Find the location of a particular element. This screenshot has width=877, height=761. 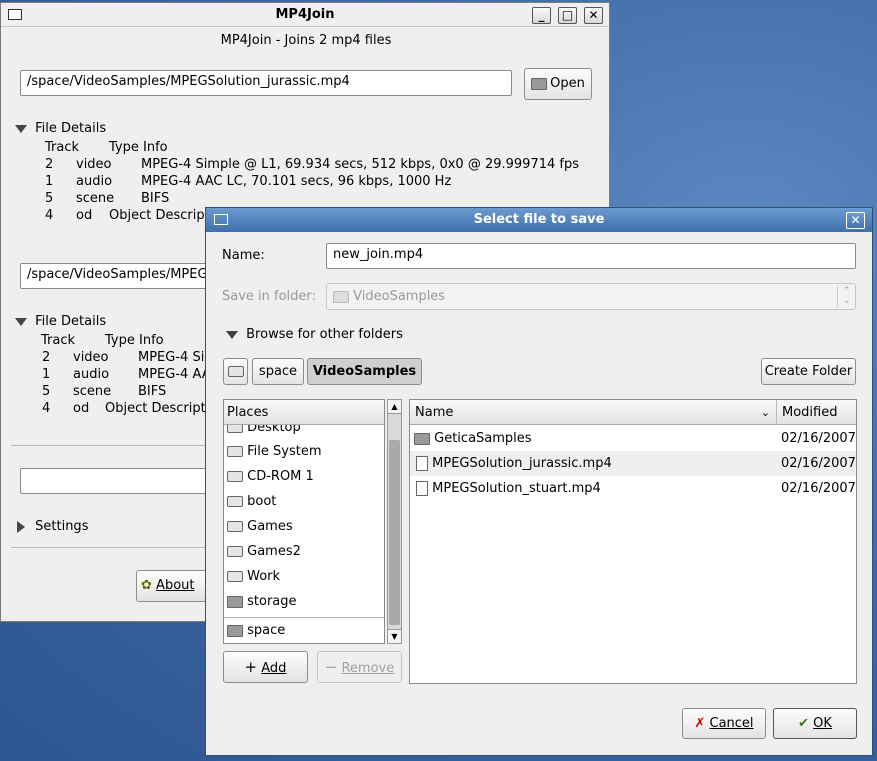

scroll-thumb is located at coordinates (394, 532).